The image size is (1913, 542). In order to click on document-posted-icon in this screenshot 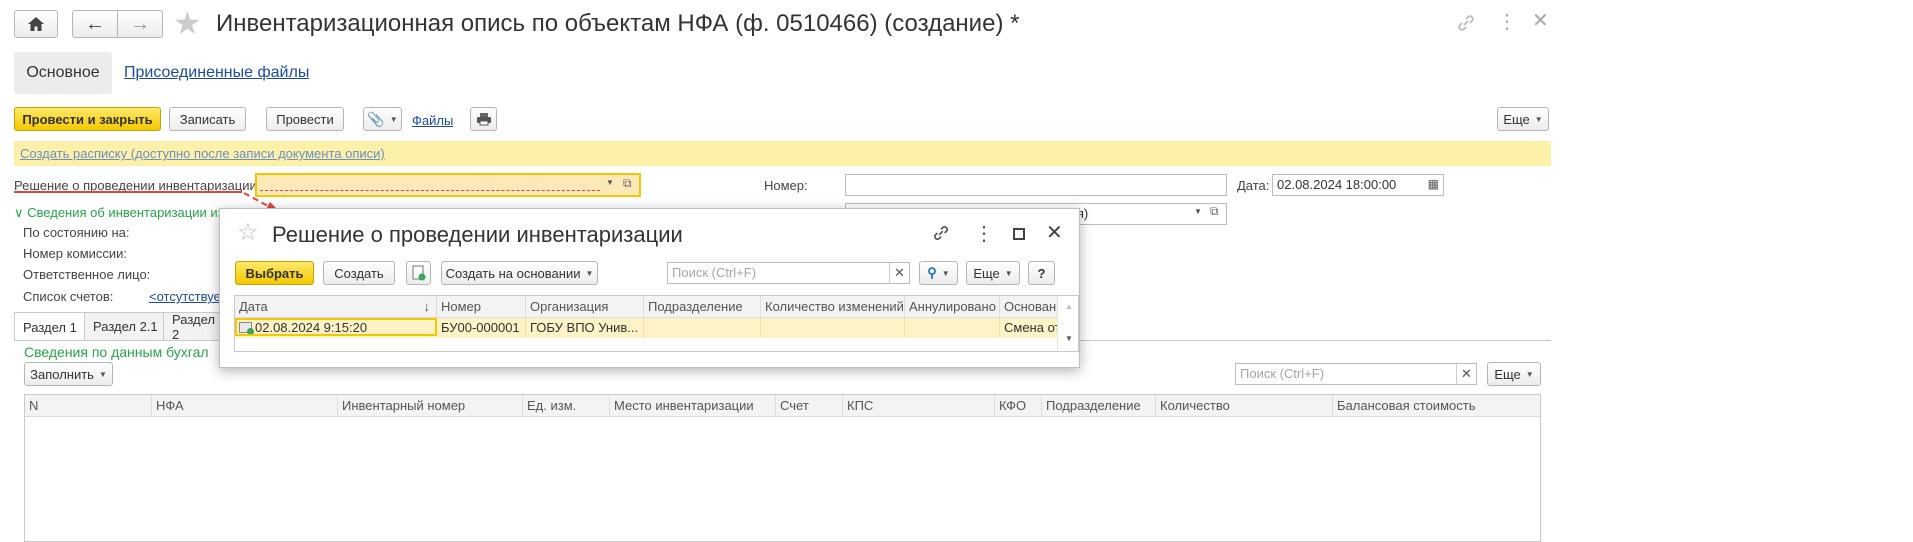, I will do `click(246, 328)`.